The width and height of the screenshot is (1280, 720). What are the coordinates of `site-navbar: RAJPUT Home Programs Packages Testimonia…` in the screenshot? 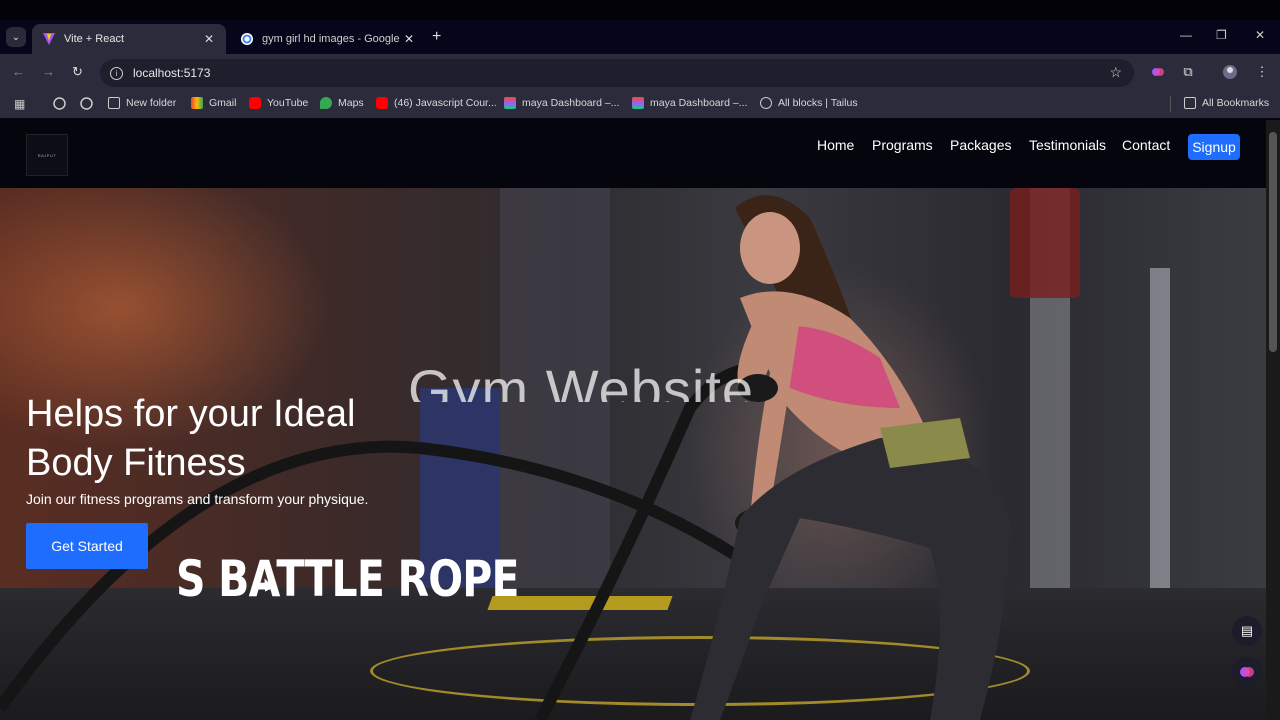 It's located at (633, 154).